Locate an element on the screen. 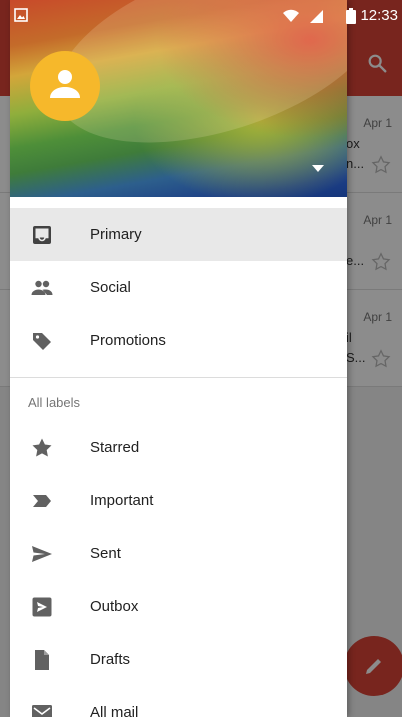 This screenshot has width=402, height=717. important-icon is located at coordinates (42, 501).